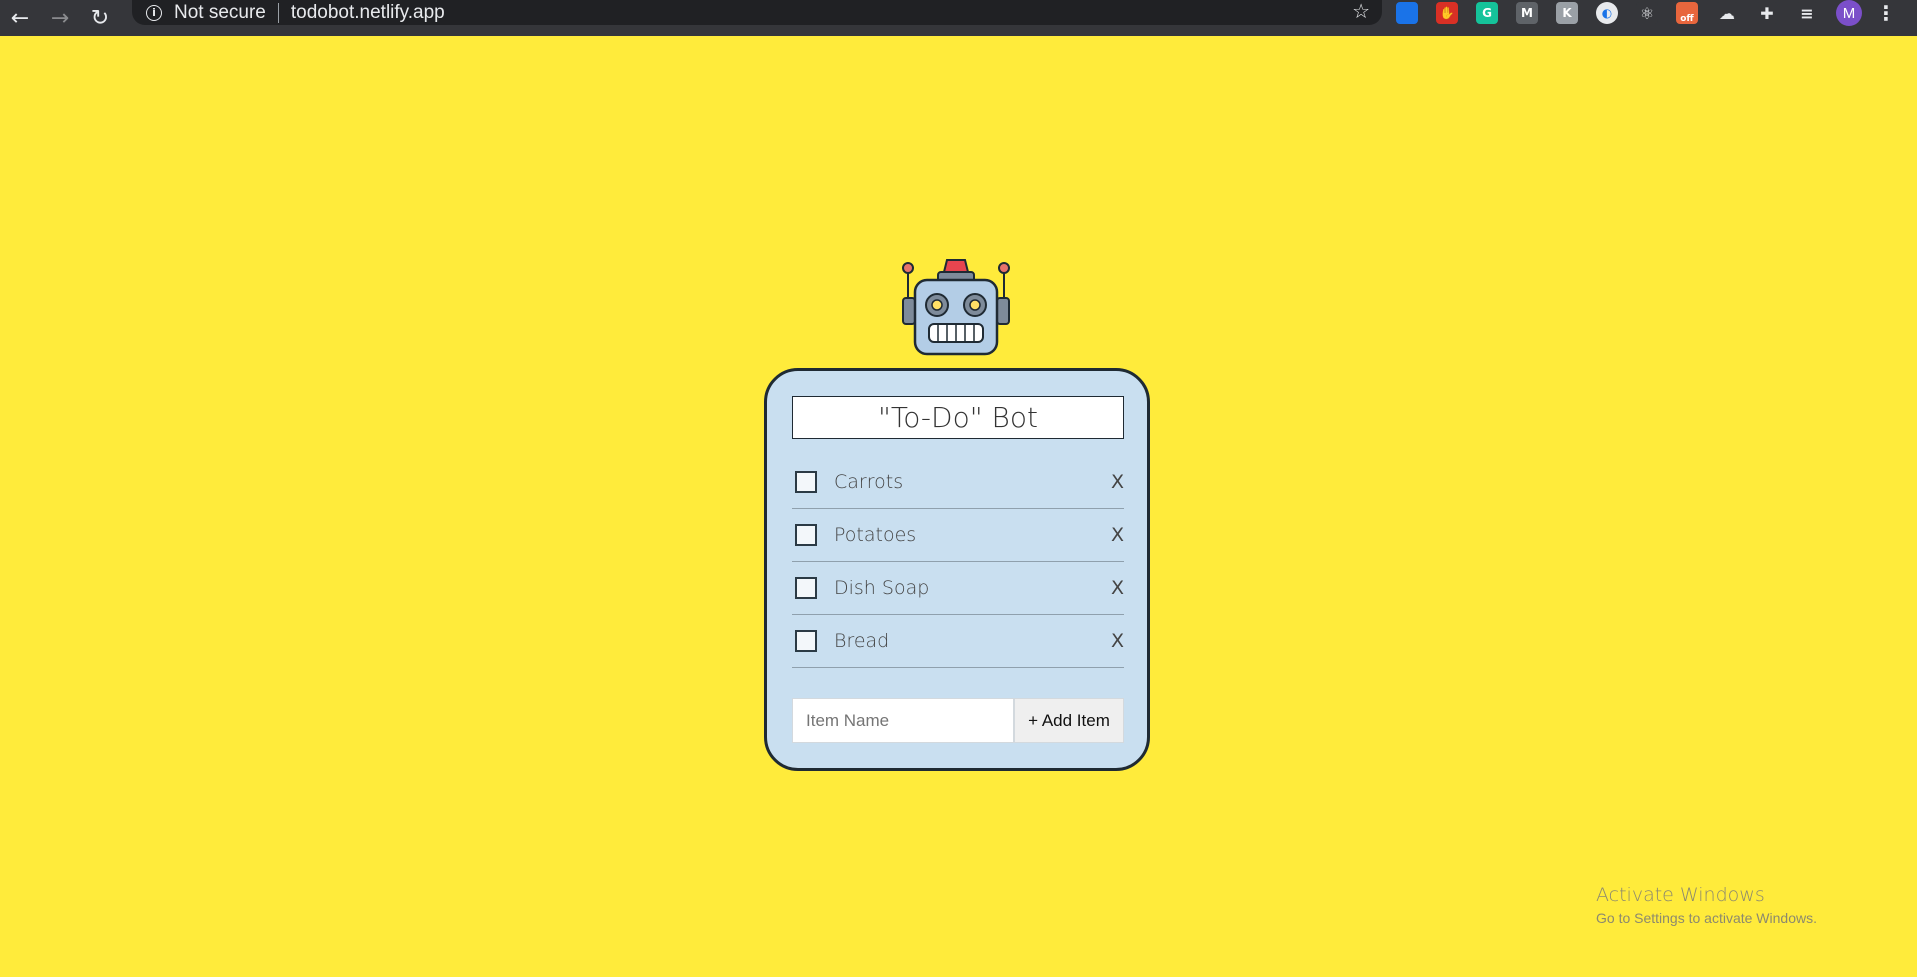 The image size is (1917, 977). I want to click on item-label: Carrots, so click(869, 482).